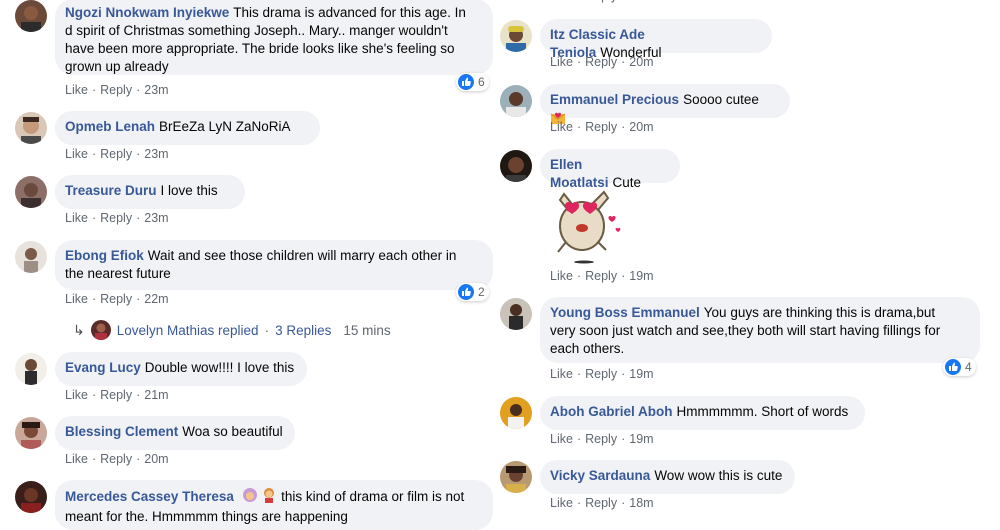  What do you see at coordinates (611, 411) in the screenshot?
I see `comment-author: Aboh Gabriel Aboh` at bounding box center [611, 411].